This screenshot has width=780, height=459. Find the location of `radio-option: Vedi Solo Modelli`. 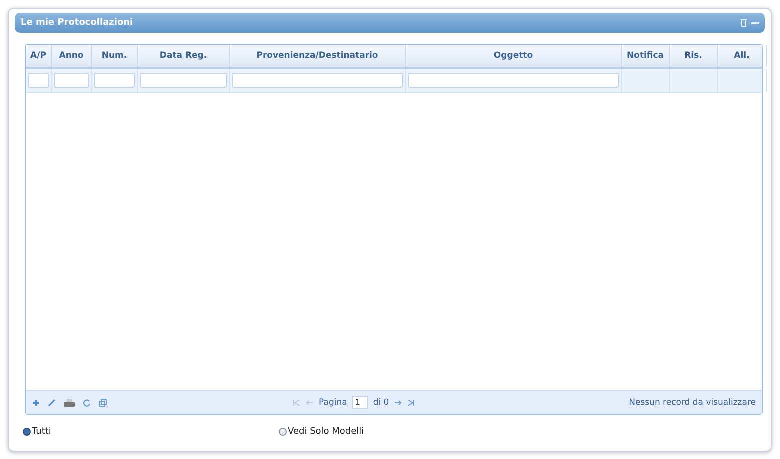

radio-option: Vedi Solo Modelli is located at coordinates (407, 432).